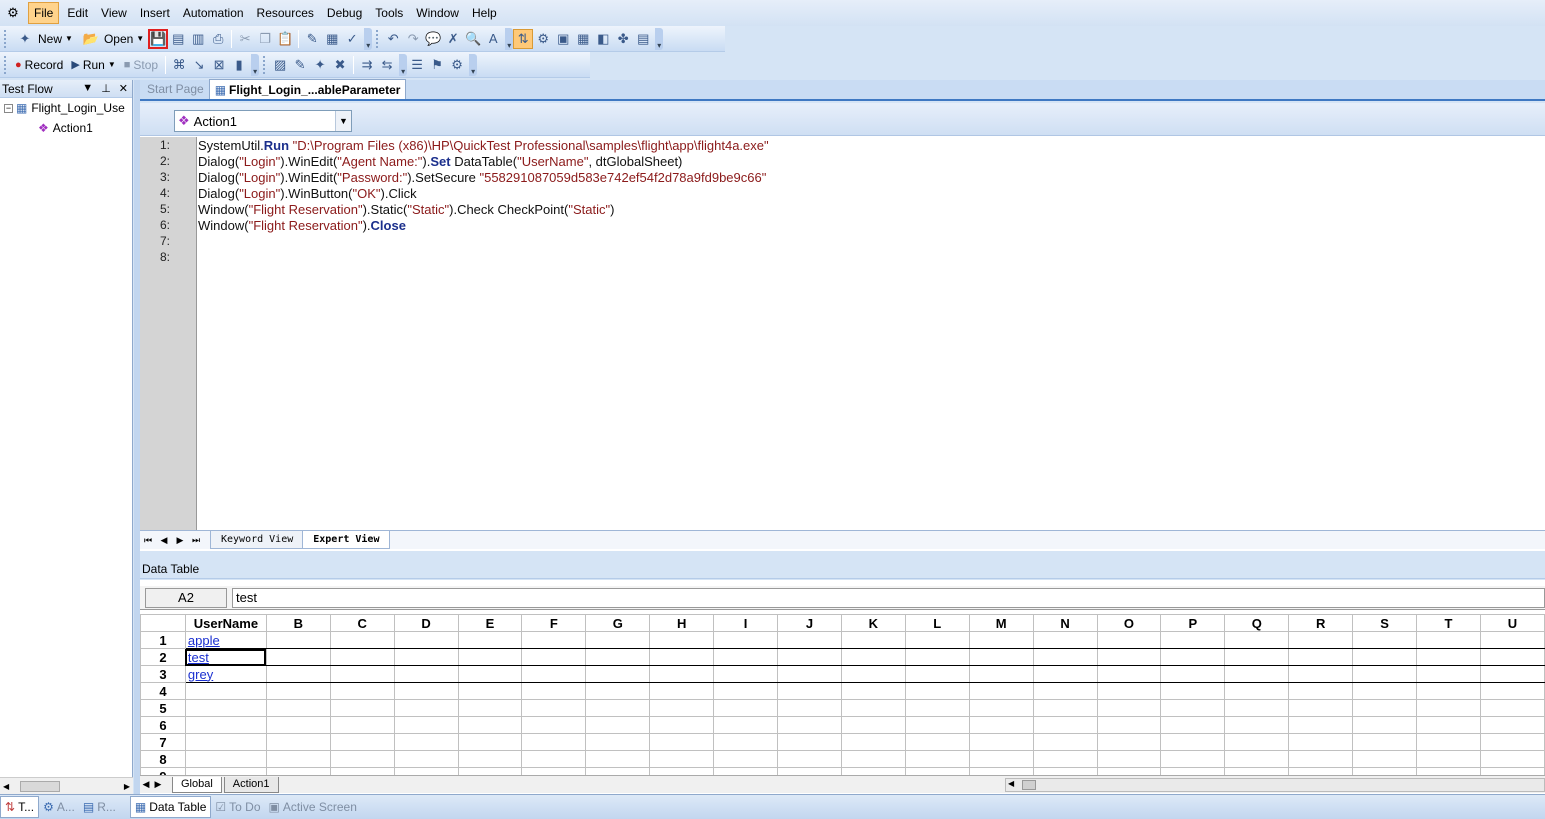  Describe the element at coordinates (543, 39) in the screenshot. I see `object-repository-icon: ⚙` at that location.